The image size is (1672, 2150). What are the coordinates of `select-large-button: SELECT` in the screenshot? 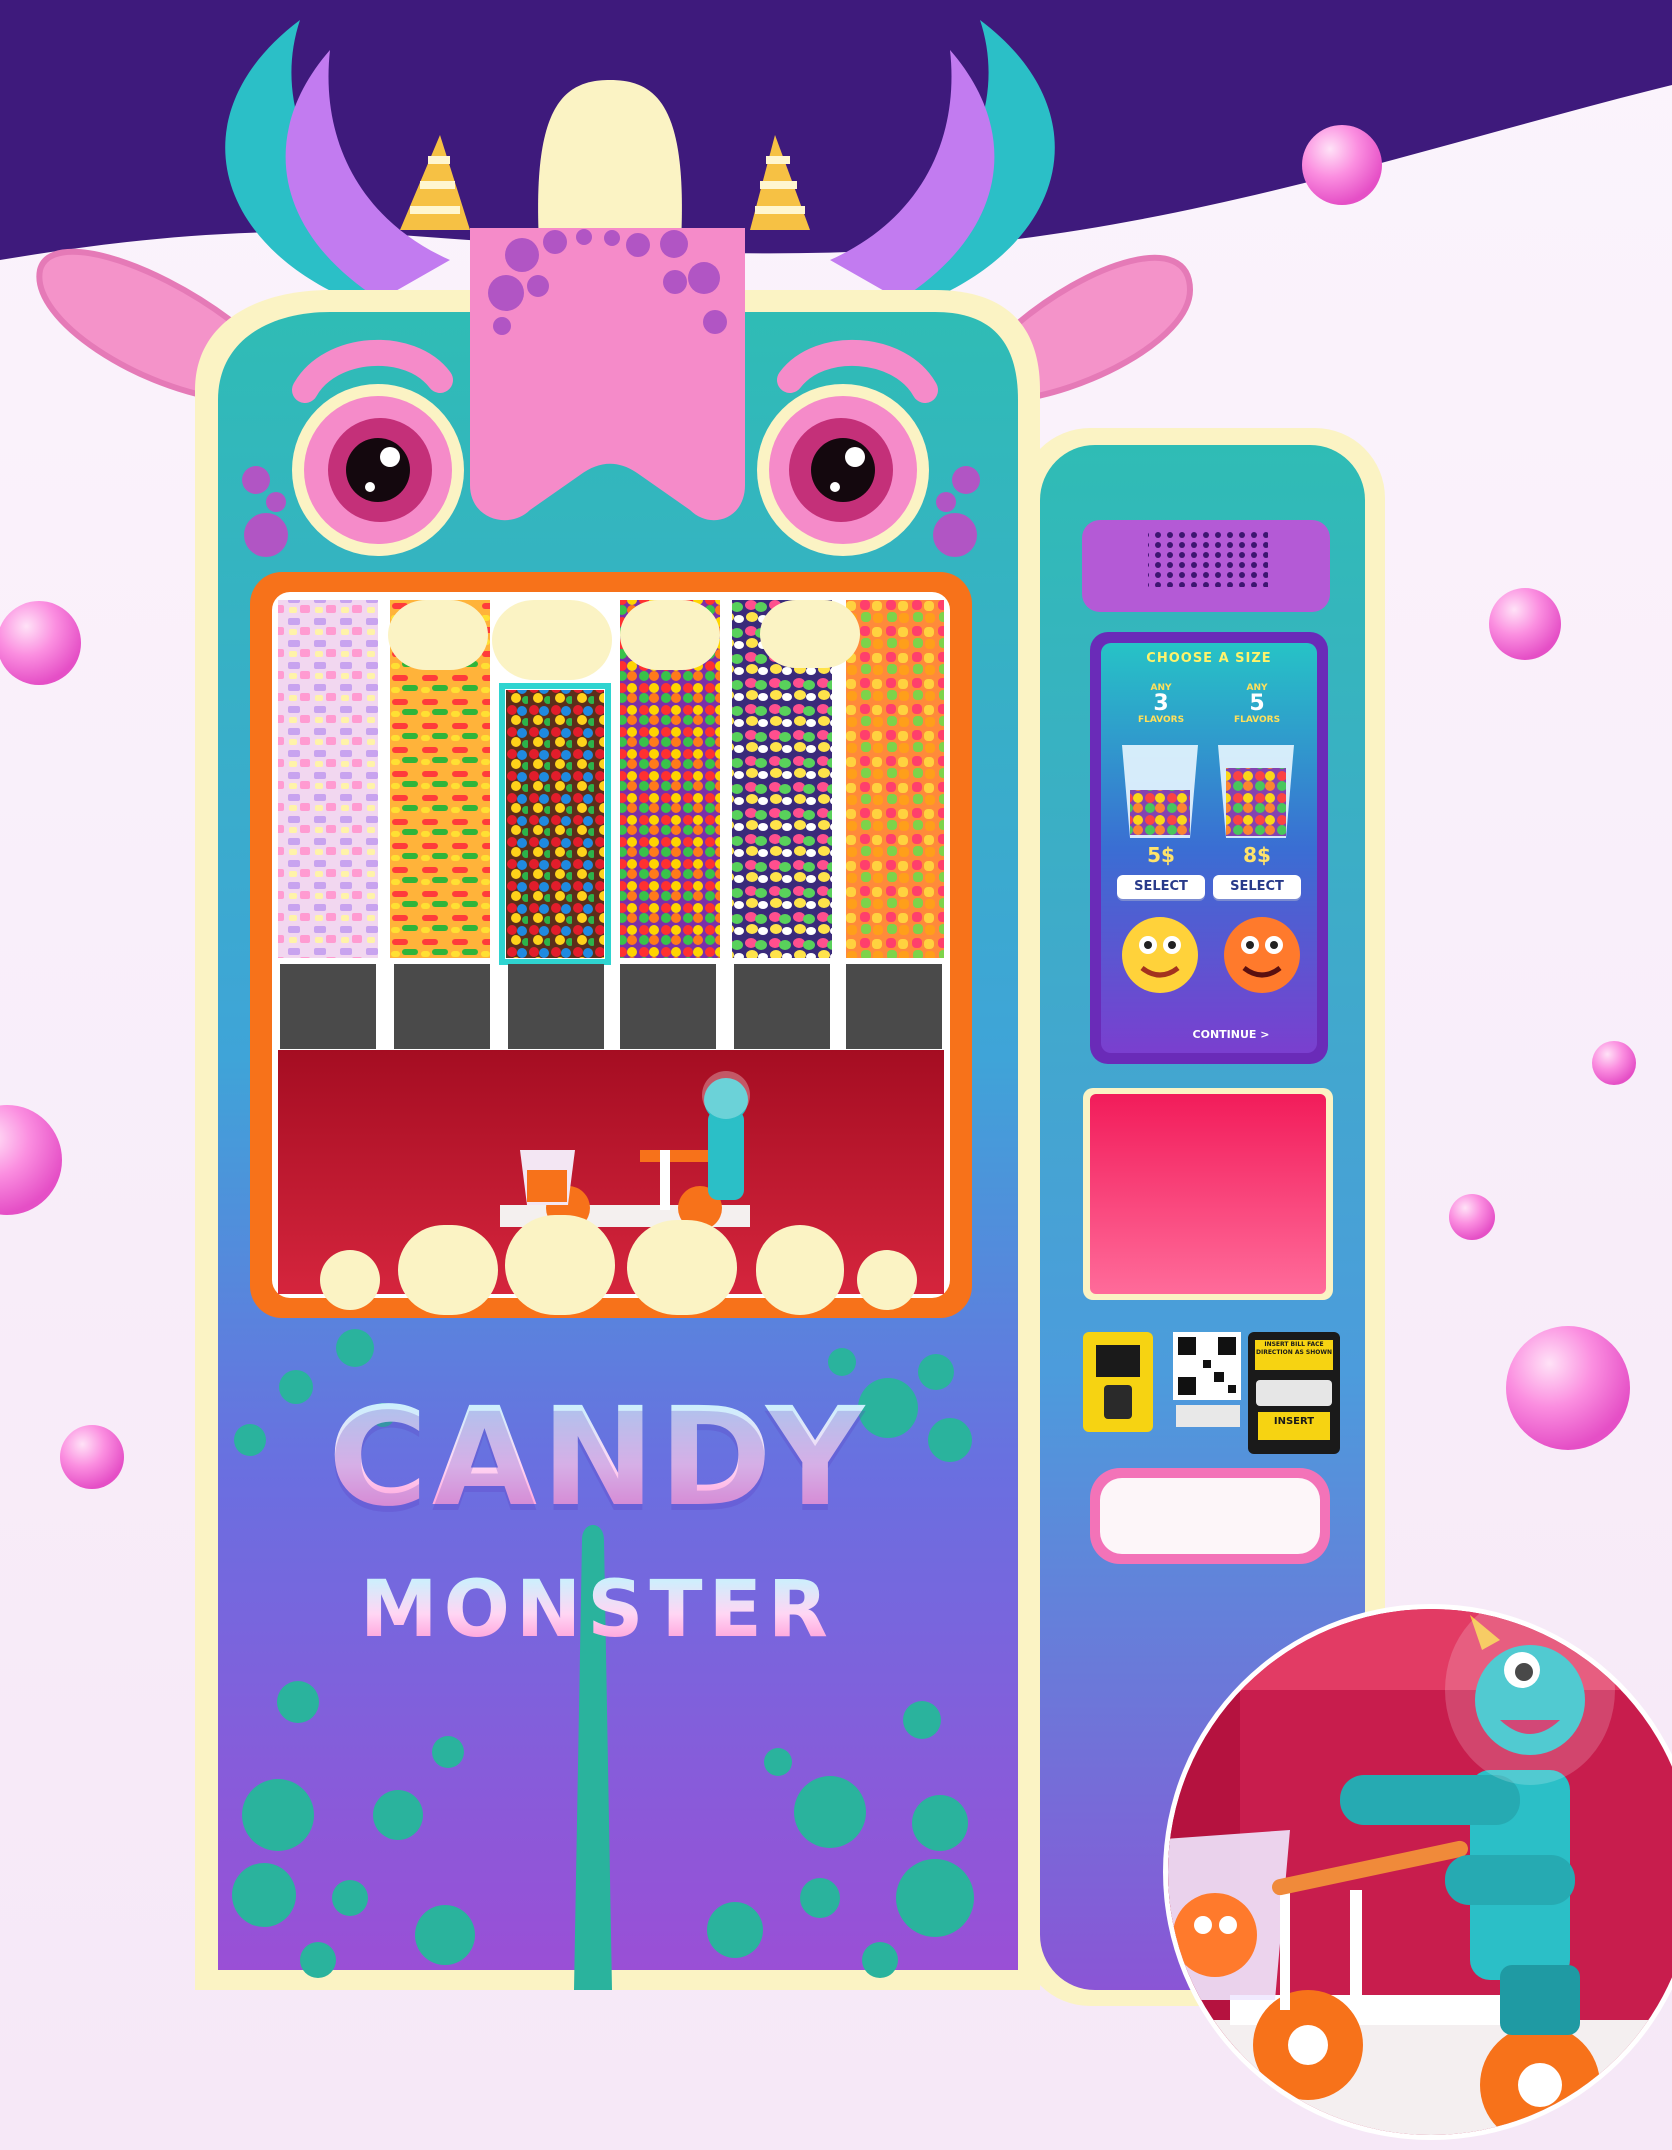 It's located at (1257, 887).